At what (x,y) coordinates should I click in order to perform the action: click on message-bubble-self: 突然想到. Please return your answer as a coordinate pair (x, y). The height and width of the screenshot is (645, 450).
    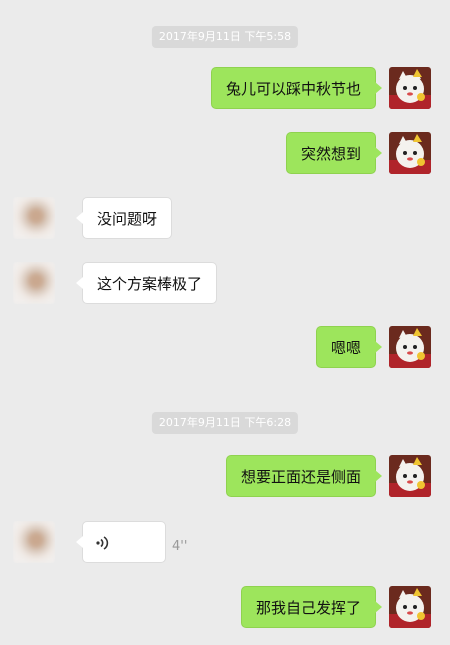
    Looking at the image, I should click on (334, 153).